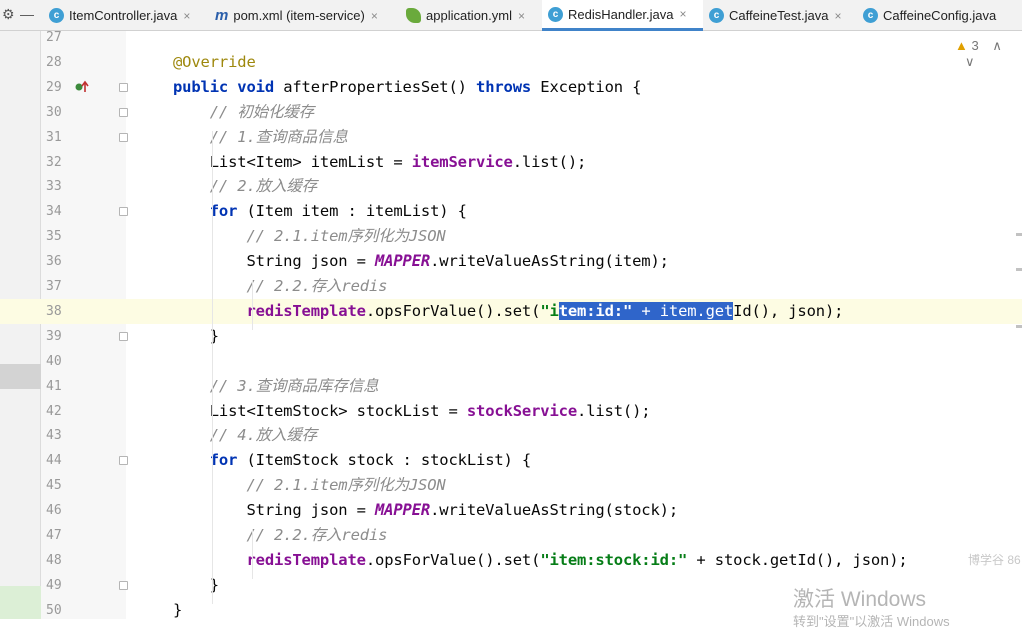 The image size is (1022, 630). Describe the element at coordinates (54, 386) in the screenshot. I see `line-number: 41` at that location.